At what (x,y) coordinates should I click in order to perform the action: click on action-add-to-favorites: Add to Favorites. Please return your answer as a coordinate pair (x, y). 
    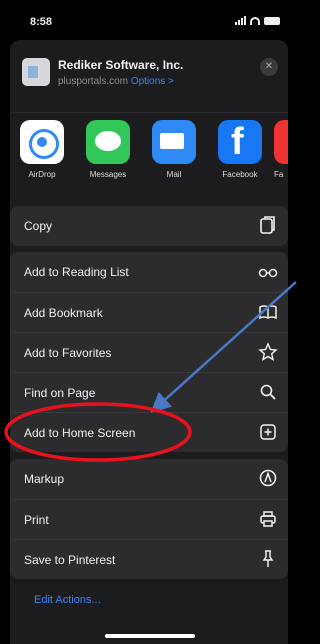
    Looking at the image, I should click on (149, 352).